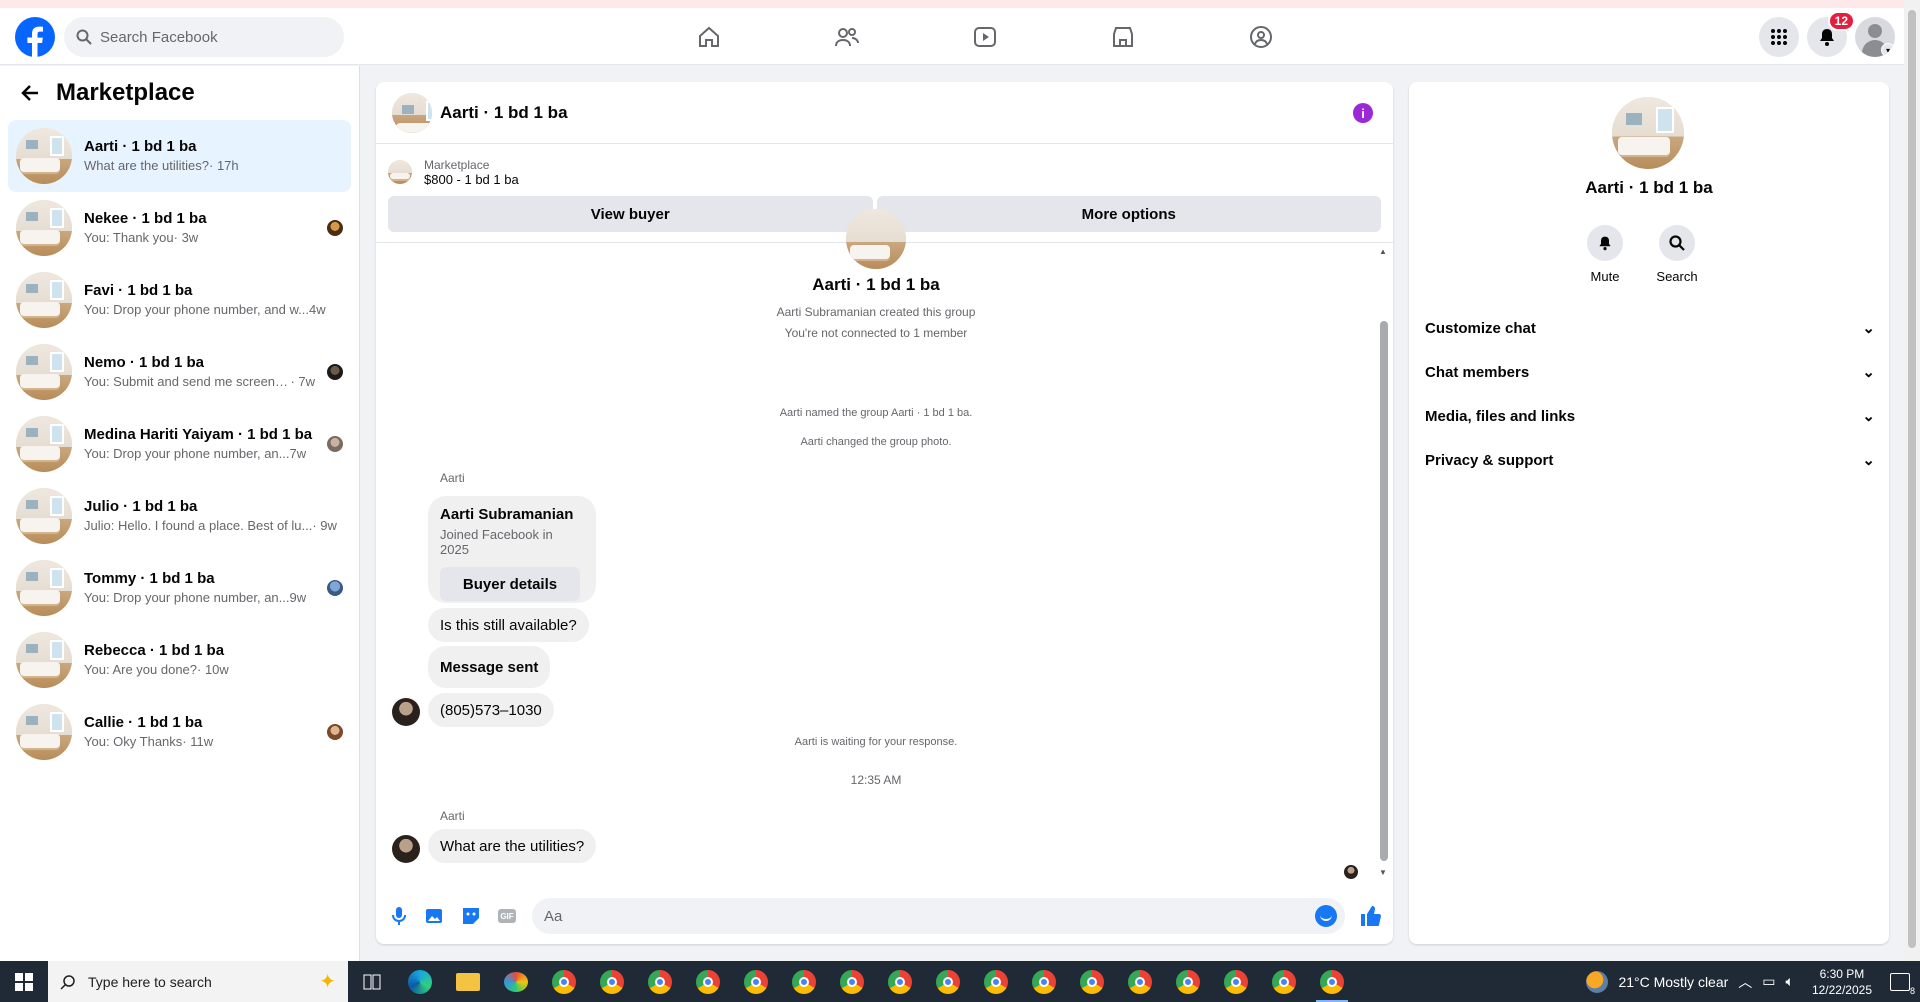  Describe the element at coordinates (938, 916) in the screenshot. I see `message-input: Aa` at that location.